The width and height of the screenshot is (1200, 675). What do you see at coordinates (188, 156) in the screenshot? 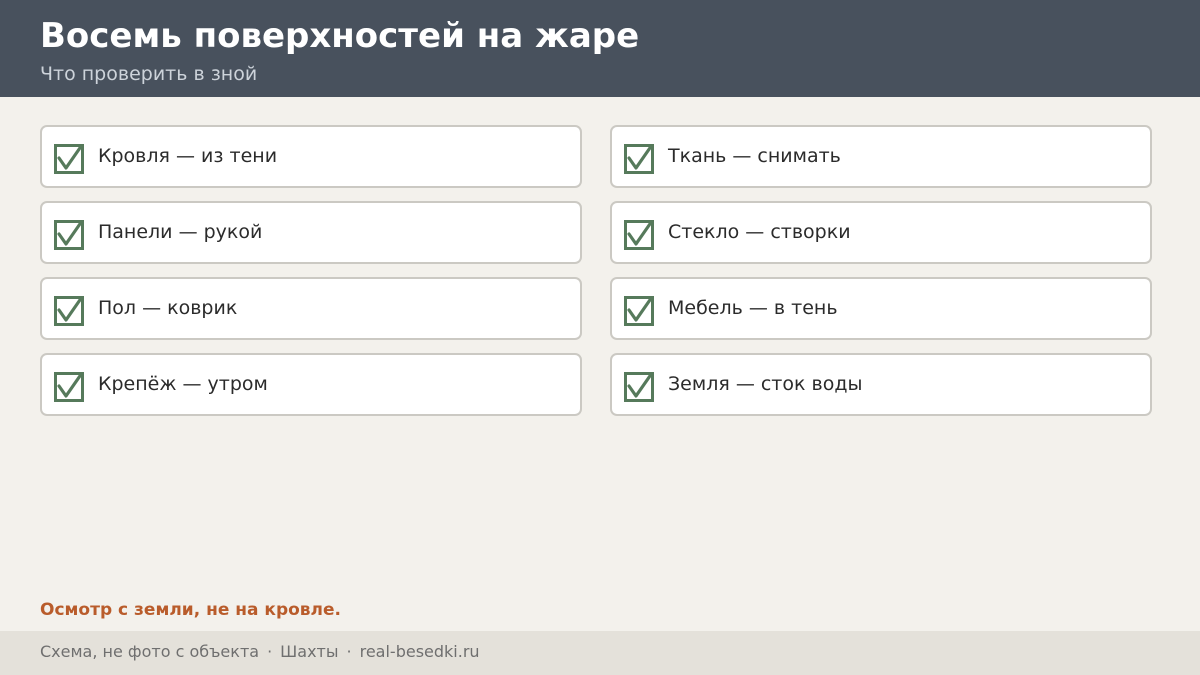
I see `checklist-item-label: Кровля — из тени` at bounding box center [188, 156].